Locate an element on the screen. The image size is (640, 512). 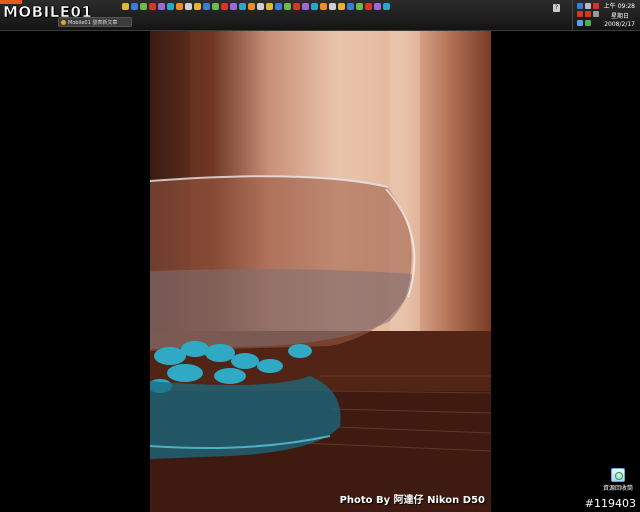
clock-time: 上午 09:28 is located at coordinates (619, 5).